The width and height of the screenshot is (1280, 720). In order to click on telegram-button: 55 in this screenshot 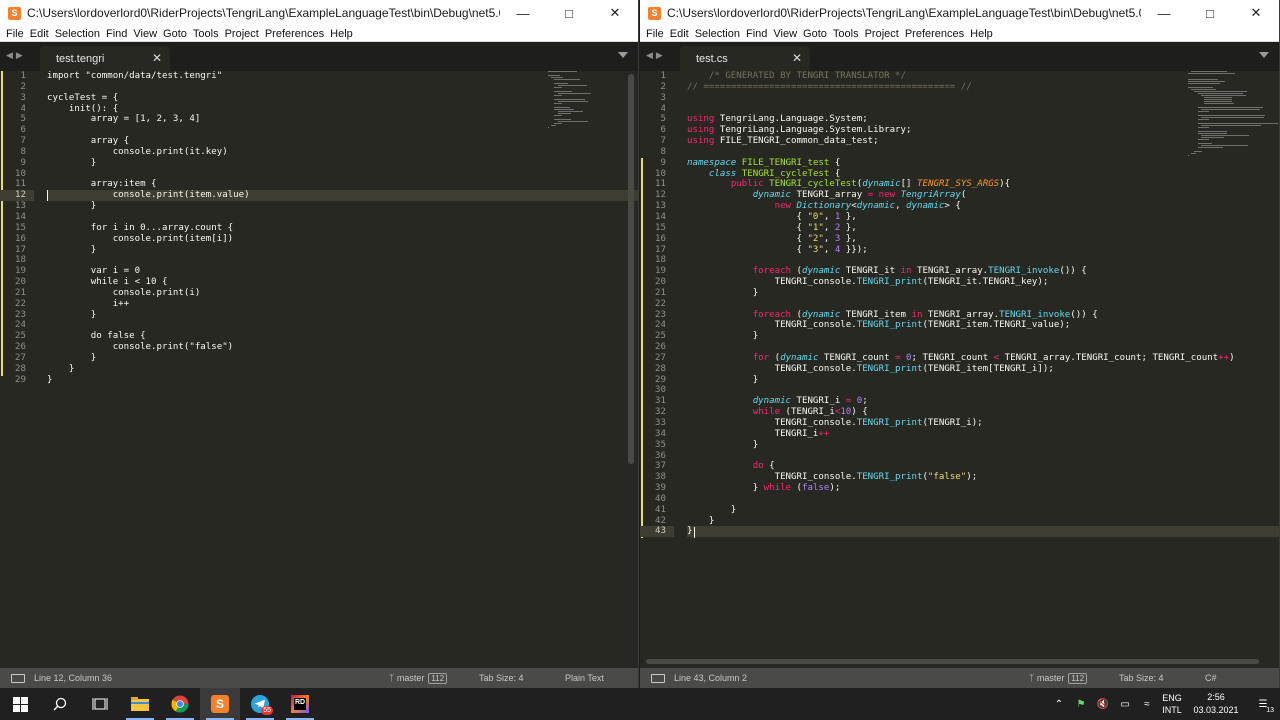, I will do `click(260, 704)`.